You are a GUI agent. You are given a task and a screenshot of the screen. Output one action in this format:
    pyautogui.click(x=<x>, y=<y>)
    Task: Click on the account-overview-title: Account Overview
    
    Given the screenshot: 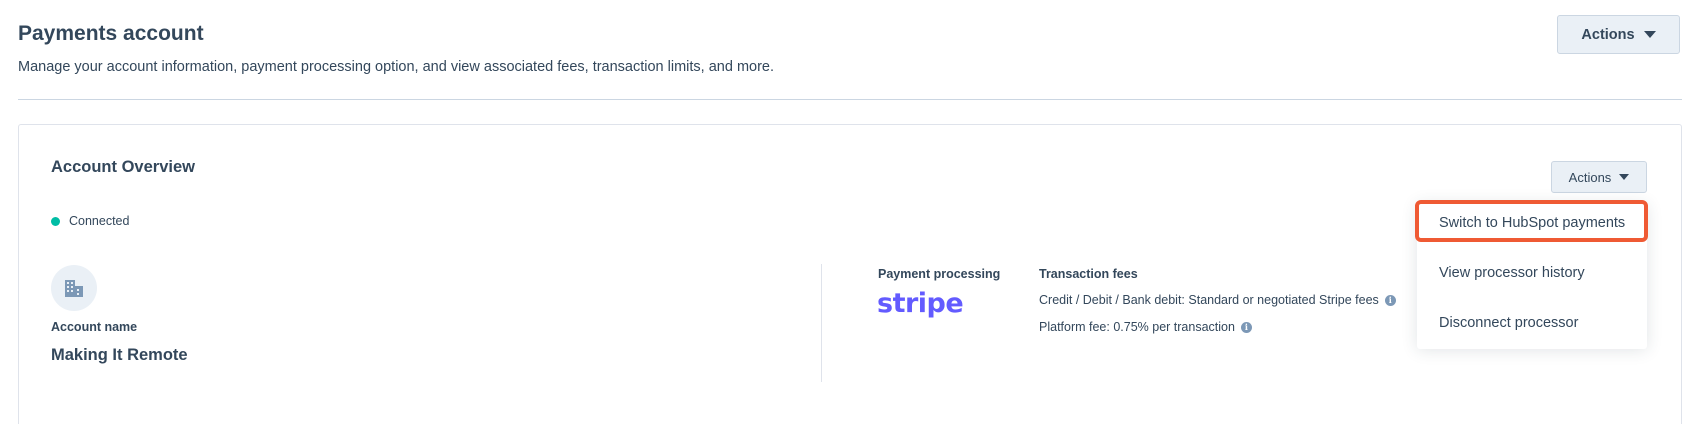 What is the action you would take?
    pyautogui.click(x=123, y=167)
    